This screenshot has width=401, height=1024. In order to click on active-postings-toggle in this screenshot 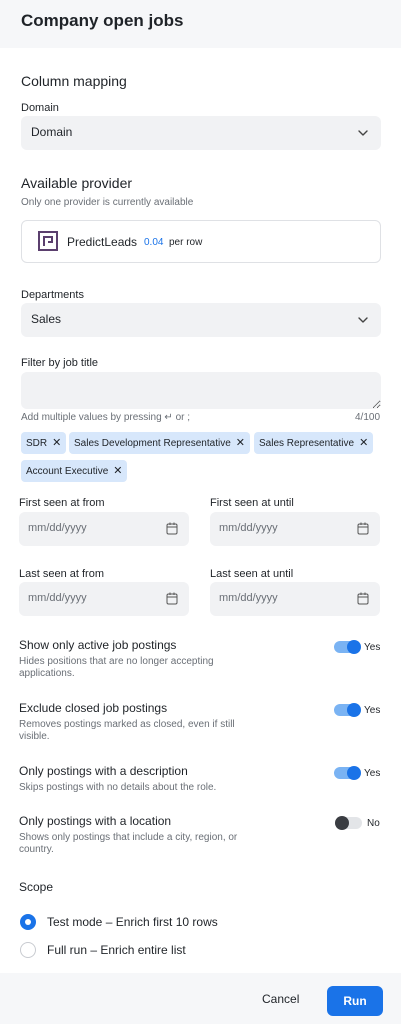, I will do `click(347, 647)`.